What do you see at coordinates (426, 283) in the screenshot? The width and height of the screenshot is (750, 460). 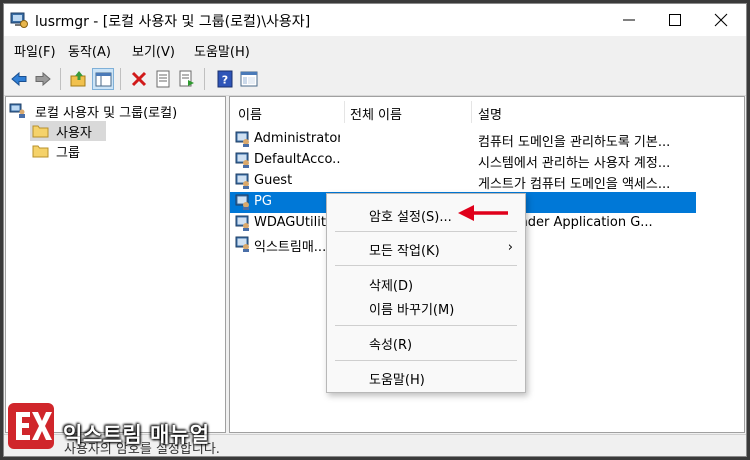 I see `menu-item-delete: 삭제(D)` at bounding box center [426, 283].